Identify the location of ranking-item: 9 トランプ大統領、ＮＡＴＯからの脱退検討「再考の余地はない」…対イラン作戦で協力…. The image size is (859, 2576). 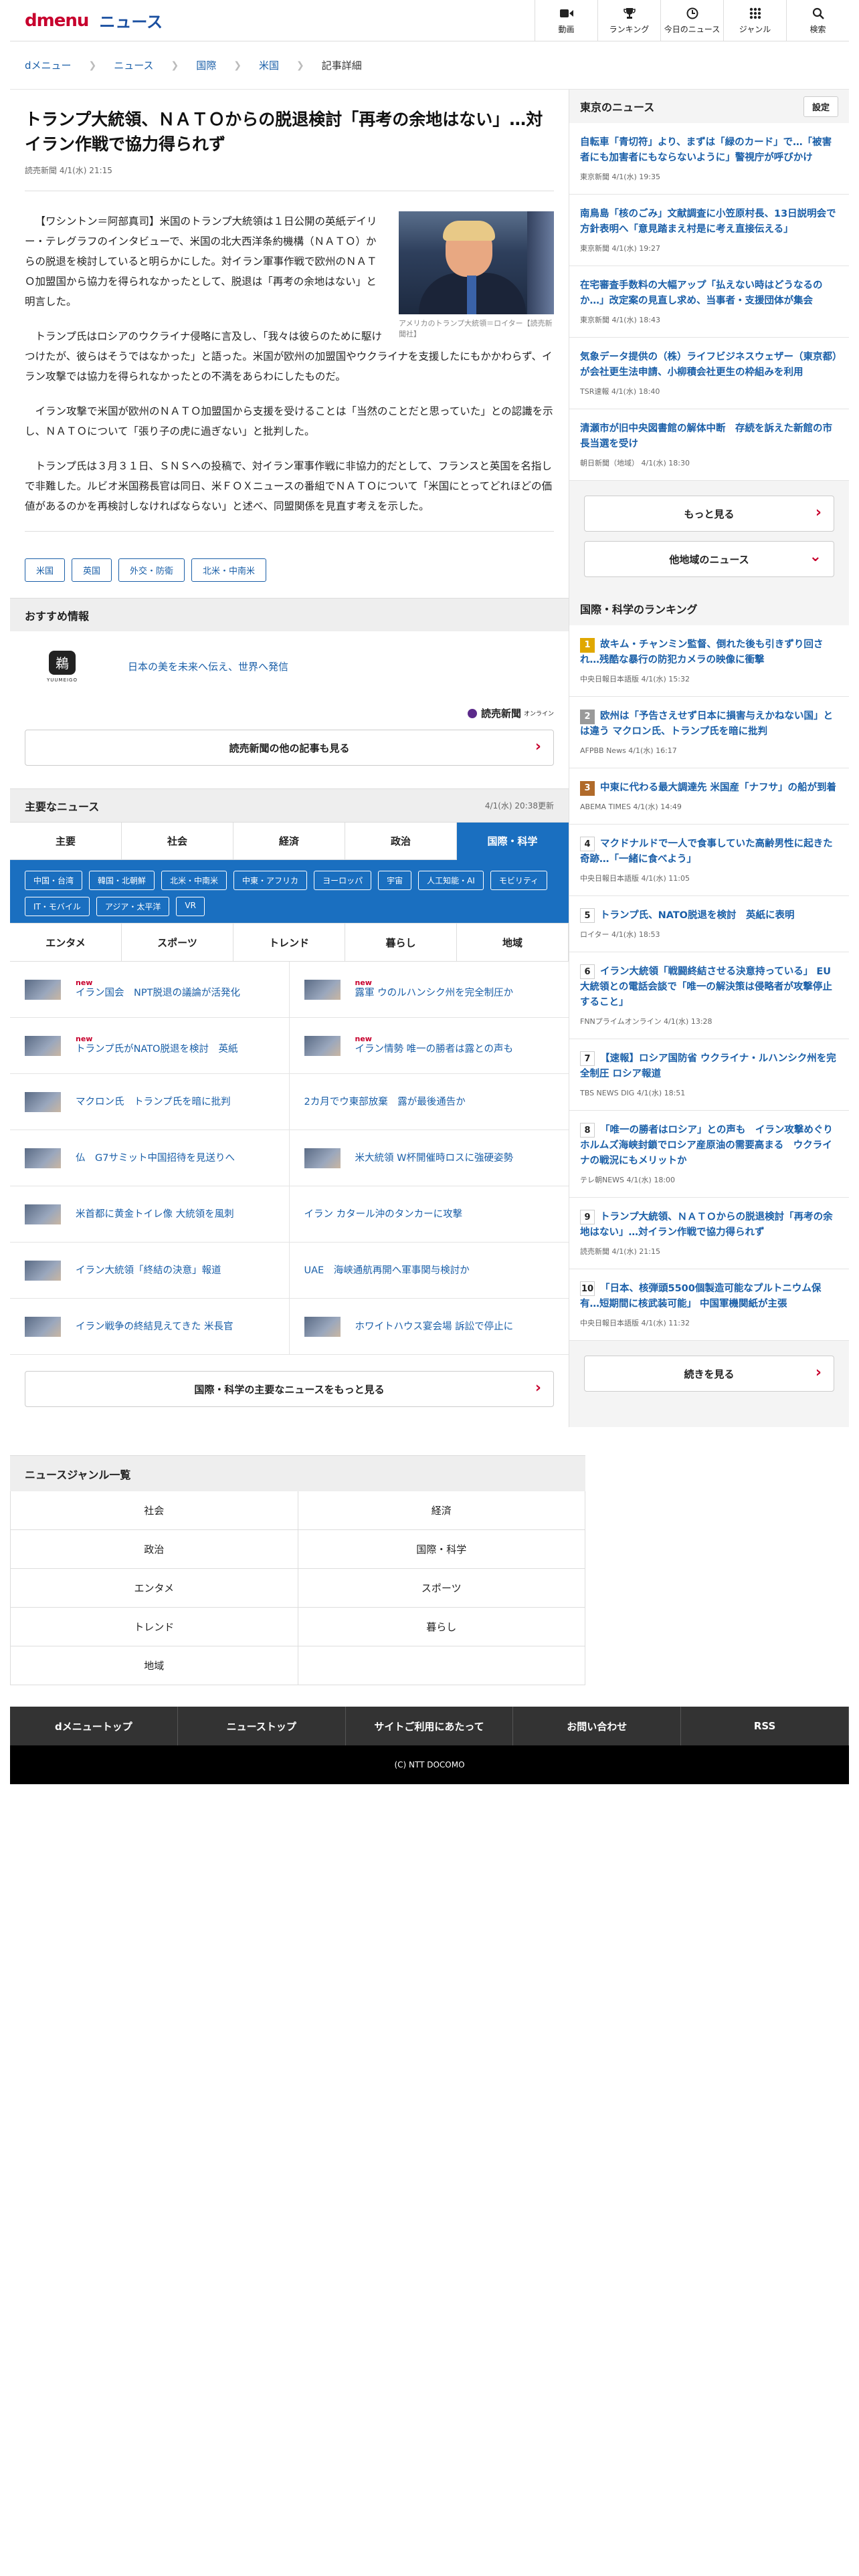
(709, 1233).